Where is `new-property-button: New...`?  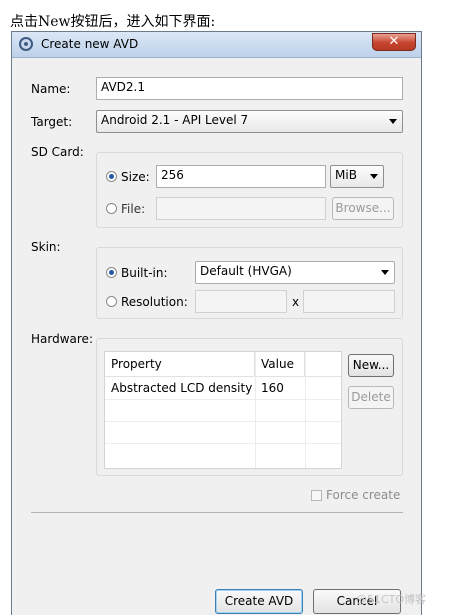
new-property-button: New... is located at coordinates (371, 365).